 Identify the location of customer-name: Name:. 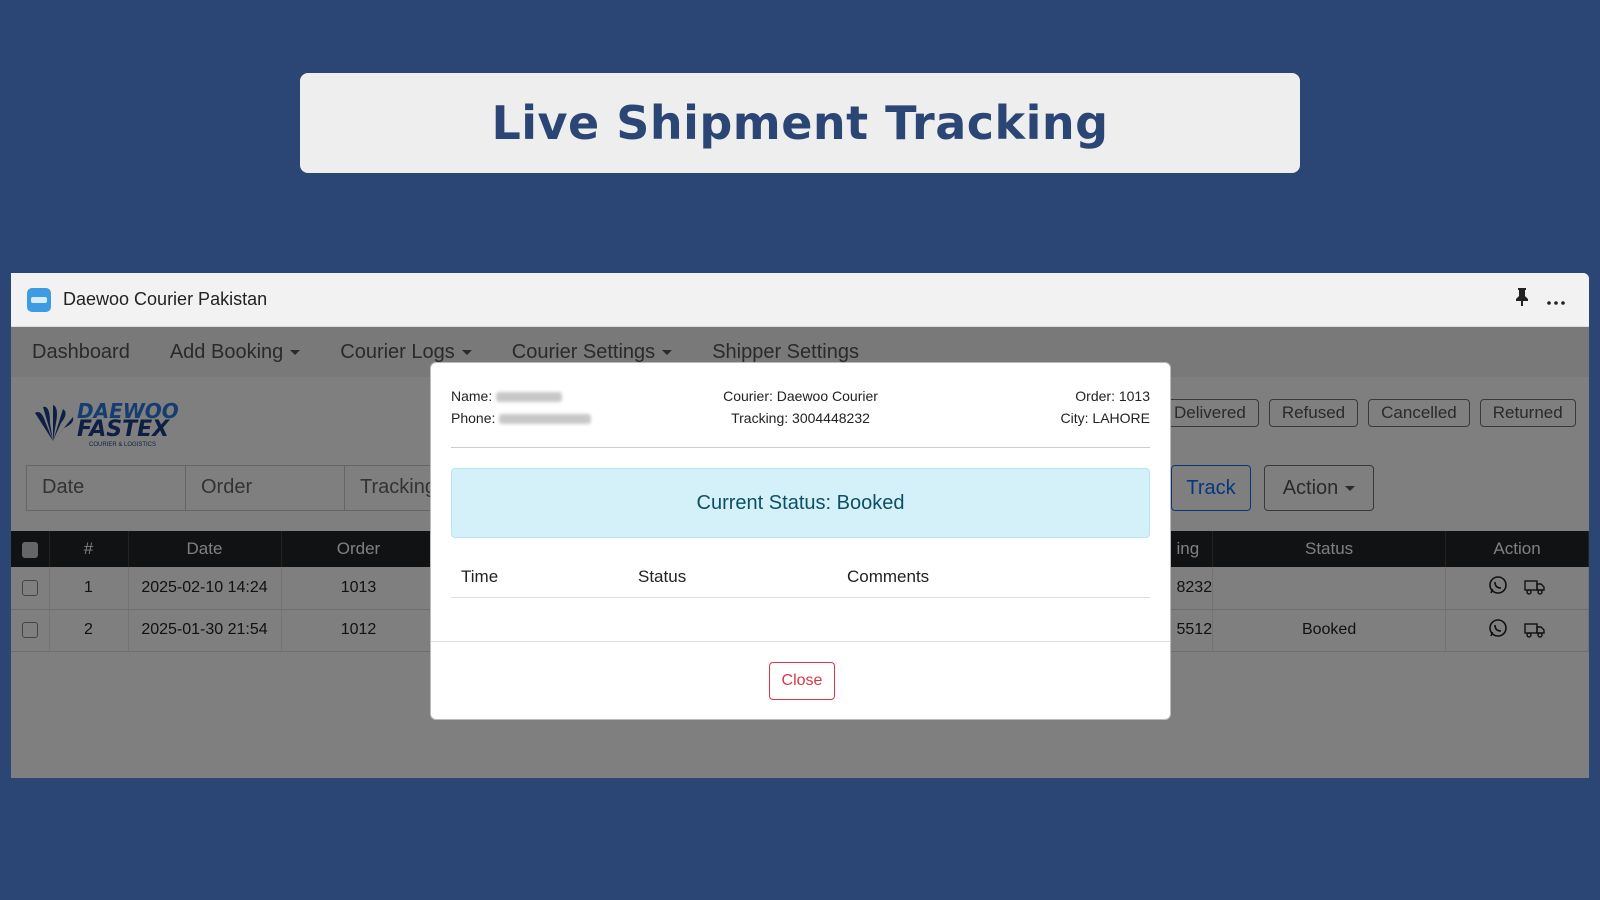
(567, 396).